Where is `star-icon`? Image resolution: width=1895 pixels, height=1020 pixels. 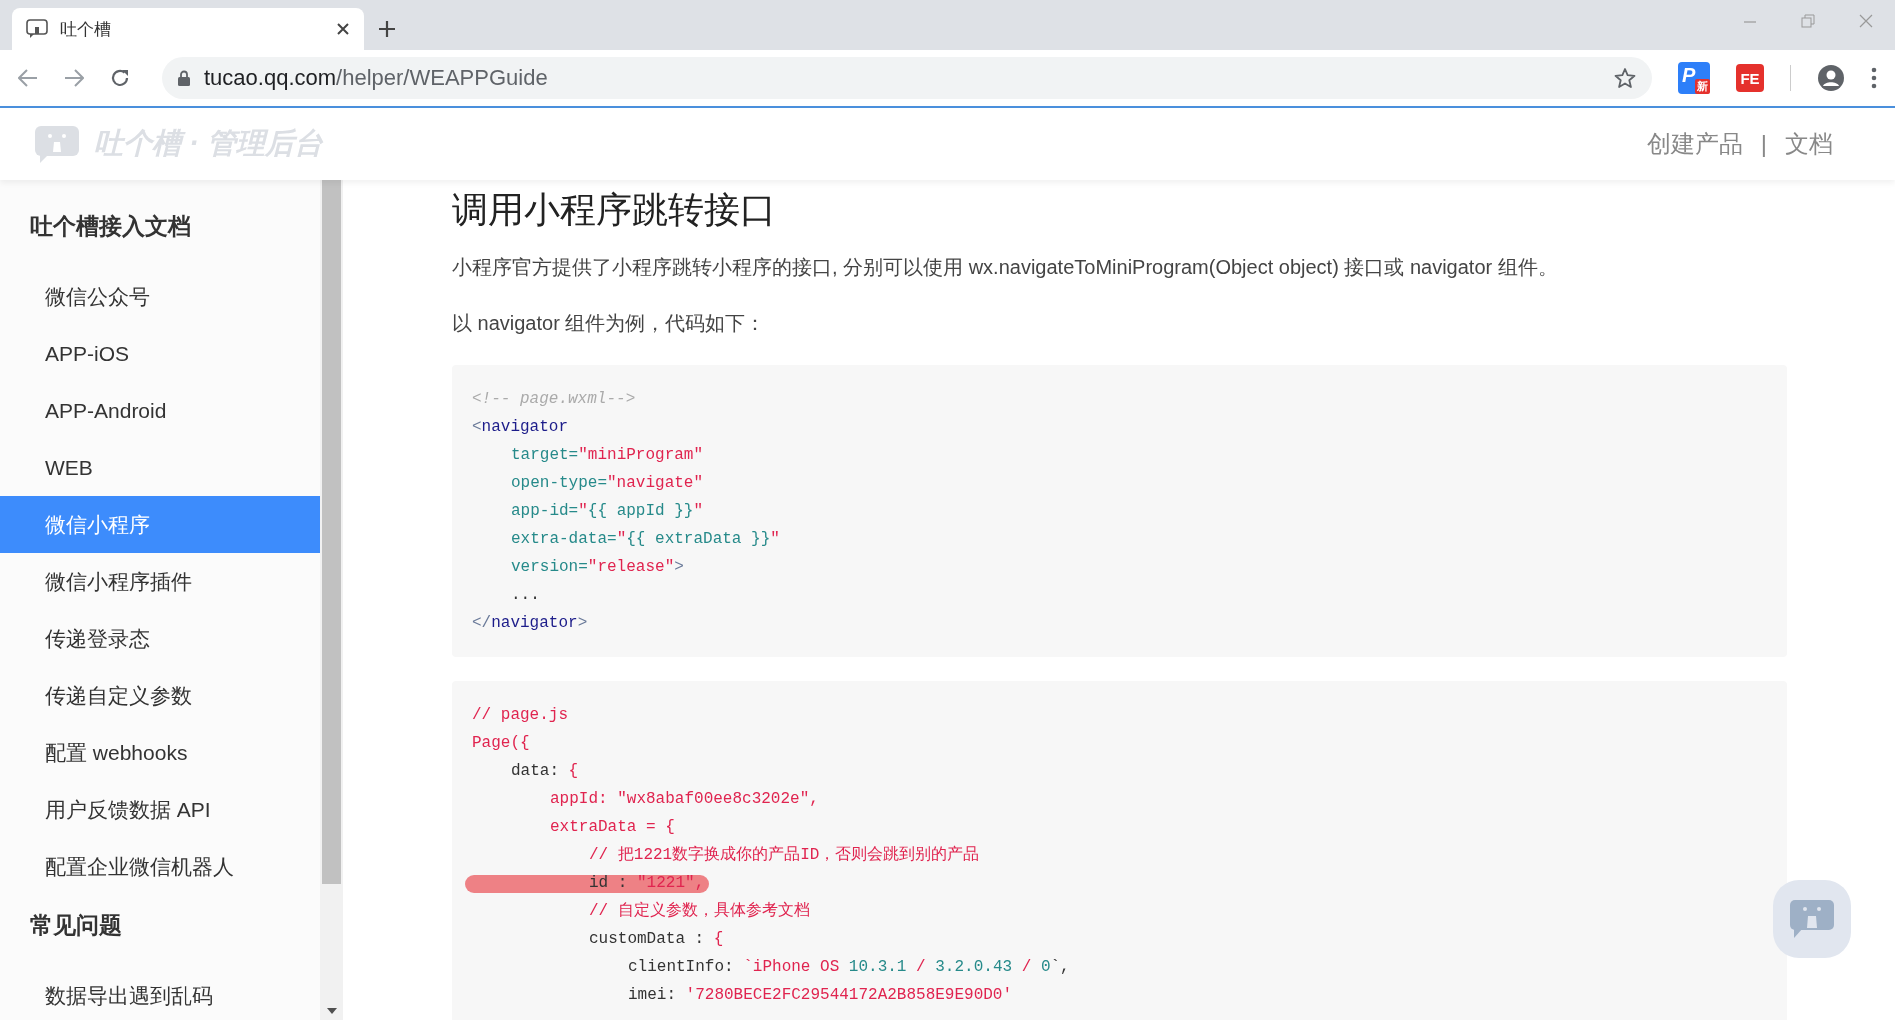 star-icon is located at coordinates (1625, 78).